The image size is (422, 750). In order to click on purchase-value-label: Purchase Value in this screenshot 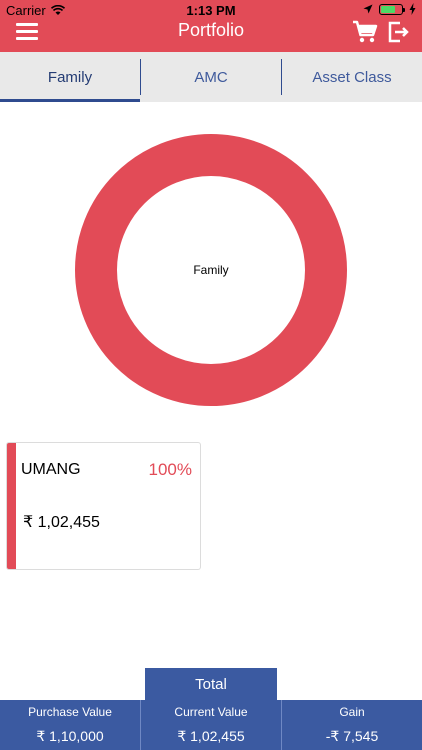, I will do `click(70, 712)`.